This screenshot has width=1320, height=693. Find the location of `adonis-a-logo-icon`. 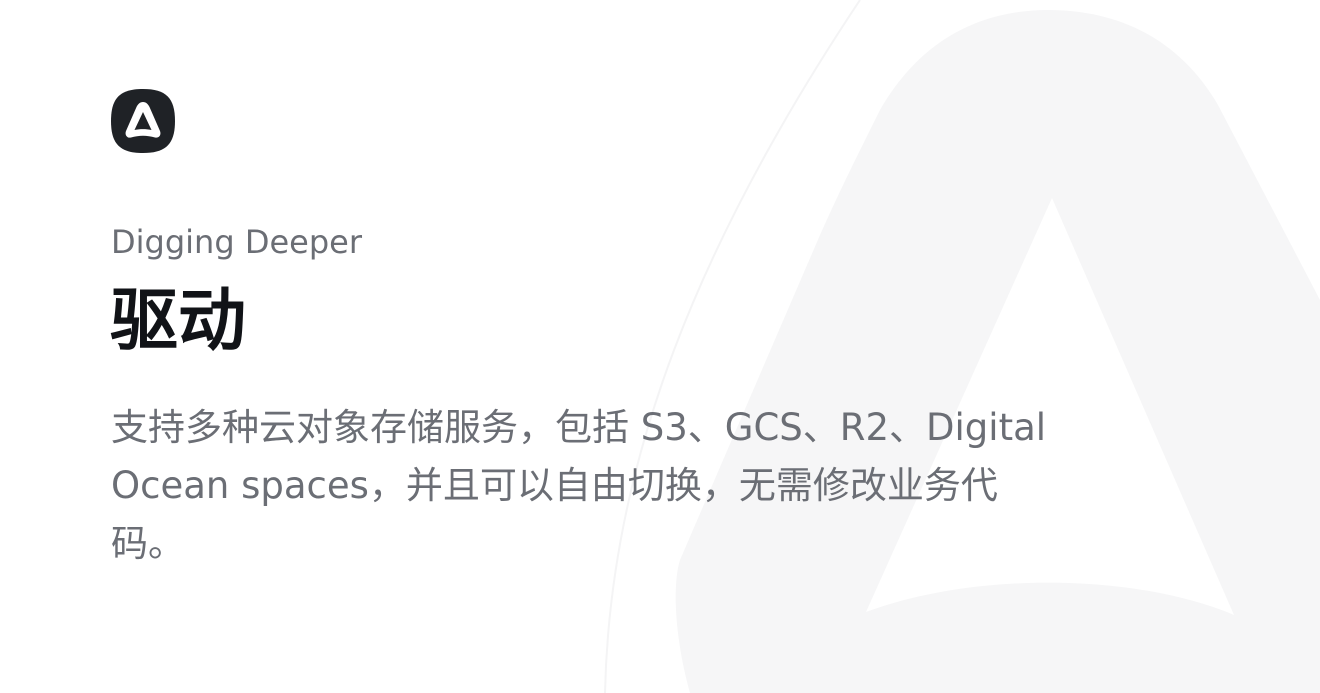

adonis-a-logo-icon is located at coordinates (143, 121).